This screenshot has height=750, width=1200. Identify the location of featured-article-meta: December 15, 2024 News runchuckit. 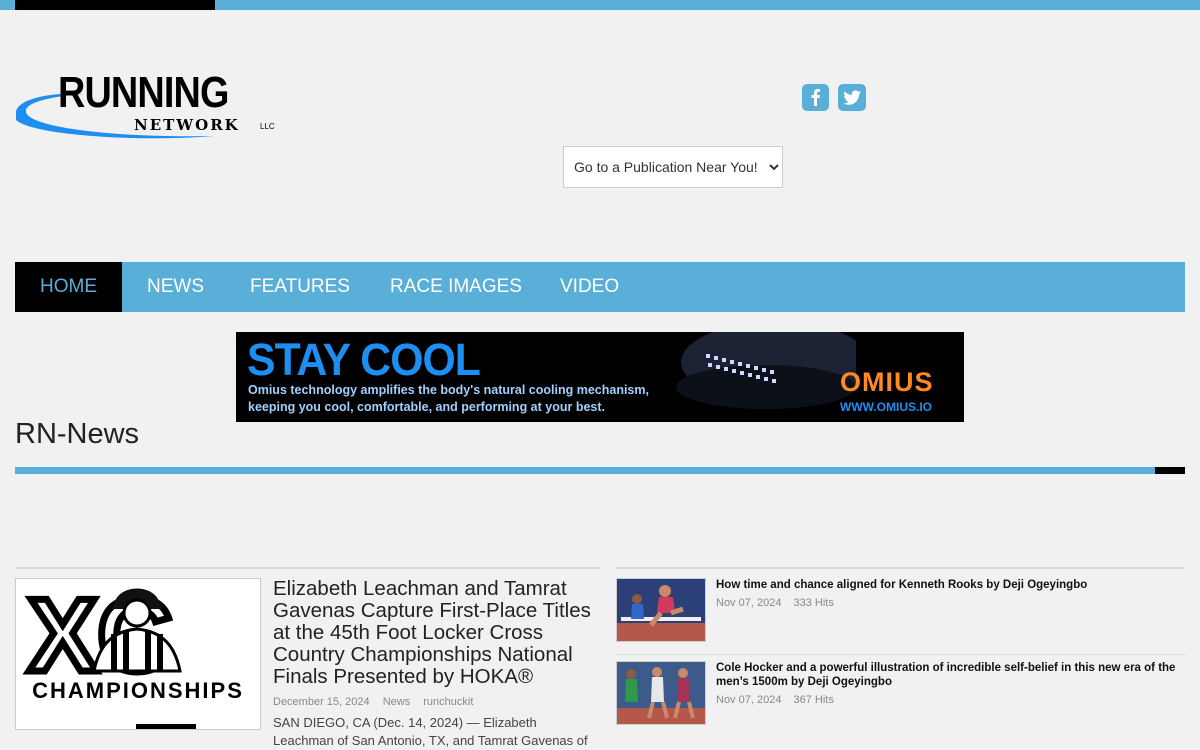
(378, 702).